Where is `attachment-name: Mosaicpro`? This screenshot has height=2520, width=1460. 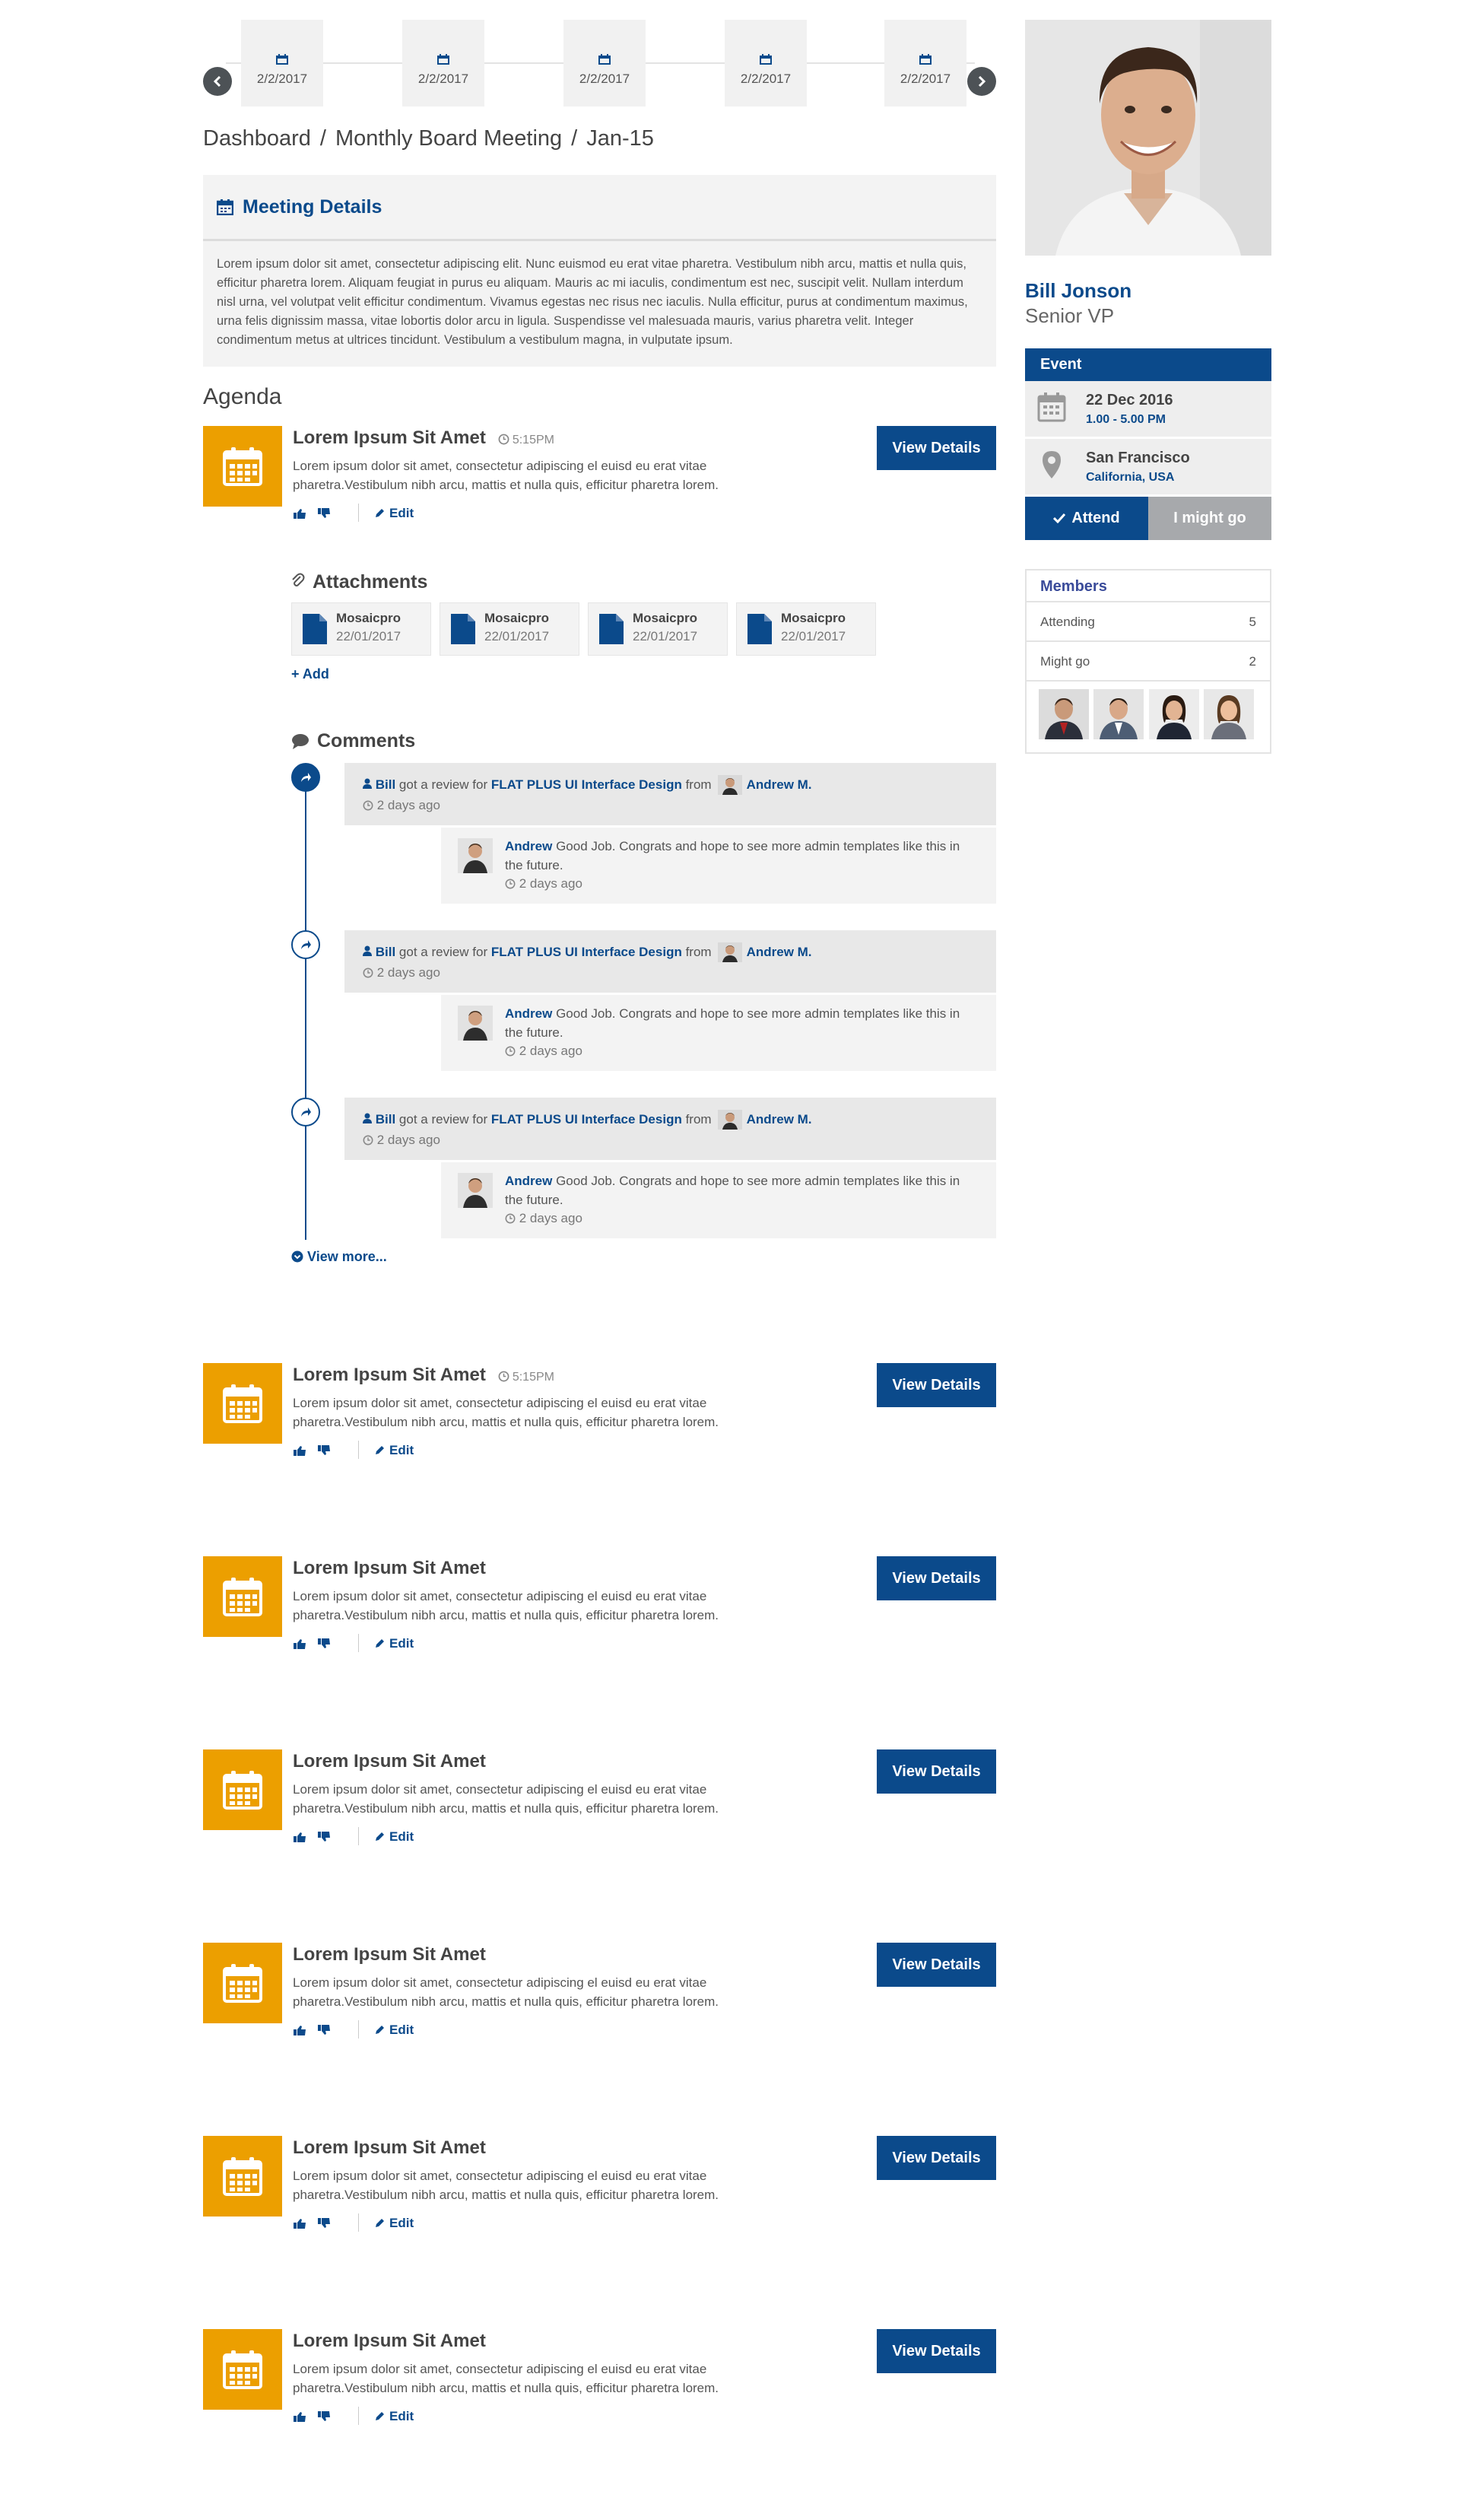
attachment-name: Mosaicpro is located at coordinates (369, 618).